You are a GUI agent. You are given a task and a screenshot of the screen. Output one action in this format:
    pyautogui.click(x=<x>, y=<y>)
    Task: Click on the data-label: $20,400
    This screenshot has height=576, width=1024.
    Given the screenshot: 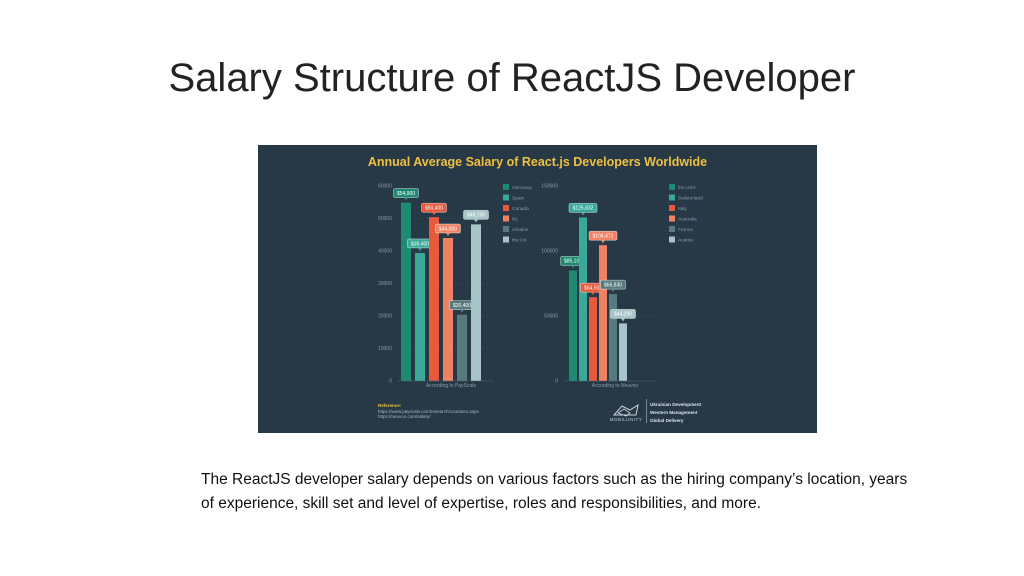 What is the action you would take?
    pyautogui.click(x=462, y=306)
    